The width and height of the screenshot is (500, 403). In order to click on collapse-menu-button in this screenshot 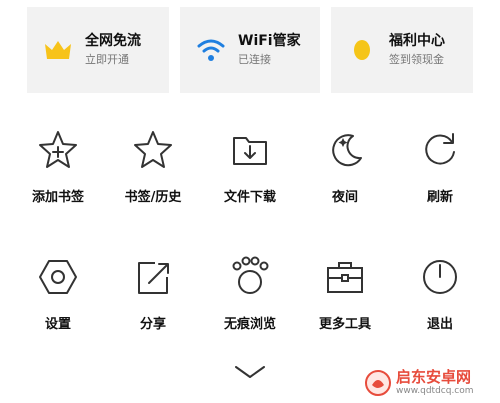, I will do `click(250, 374)`.